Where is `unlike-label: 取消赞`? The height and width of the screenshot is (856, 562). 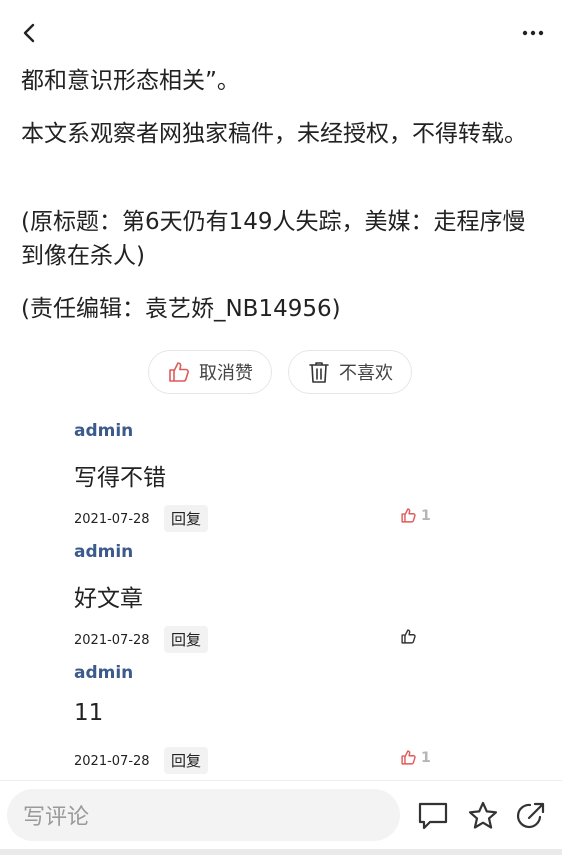
unlike-label: 取消赞 is located at coordinates (226, 373).